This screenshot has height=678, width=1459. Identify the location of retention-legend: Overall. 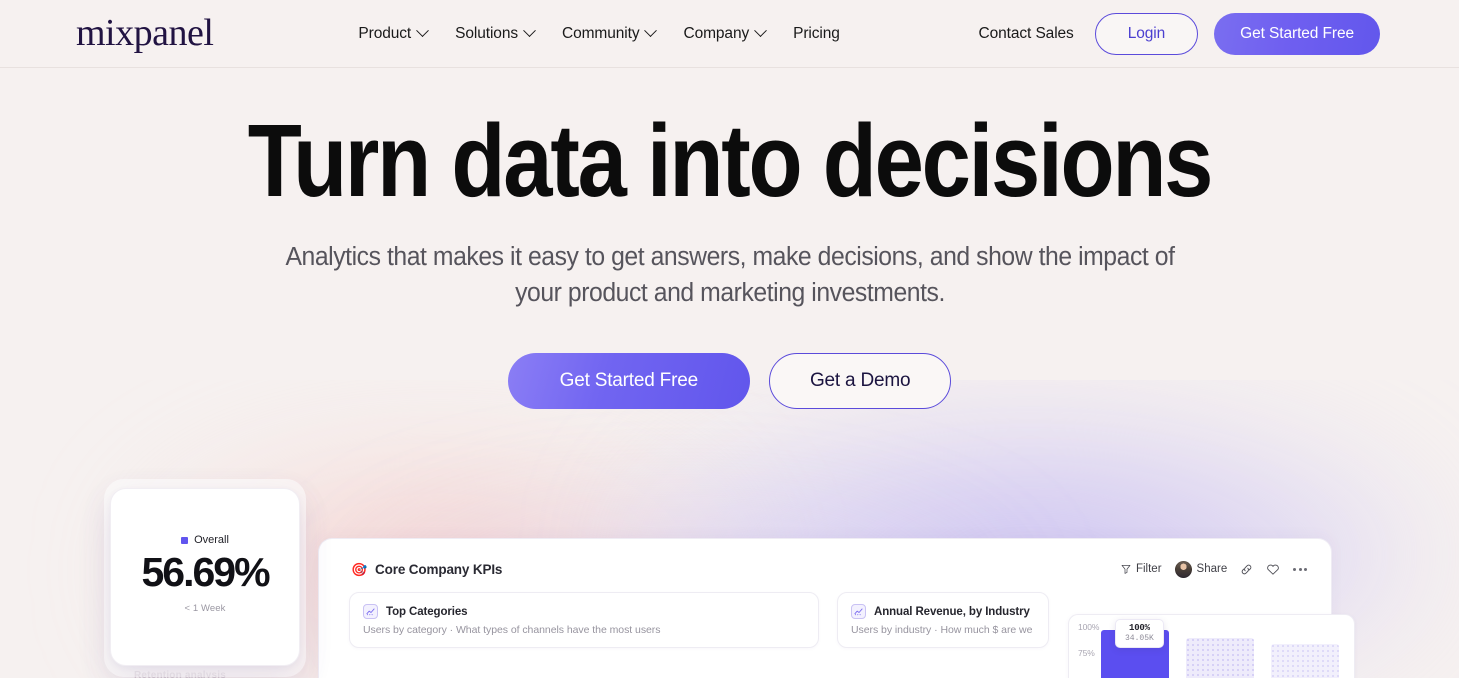
(205, 540).